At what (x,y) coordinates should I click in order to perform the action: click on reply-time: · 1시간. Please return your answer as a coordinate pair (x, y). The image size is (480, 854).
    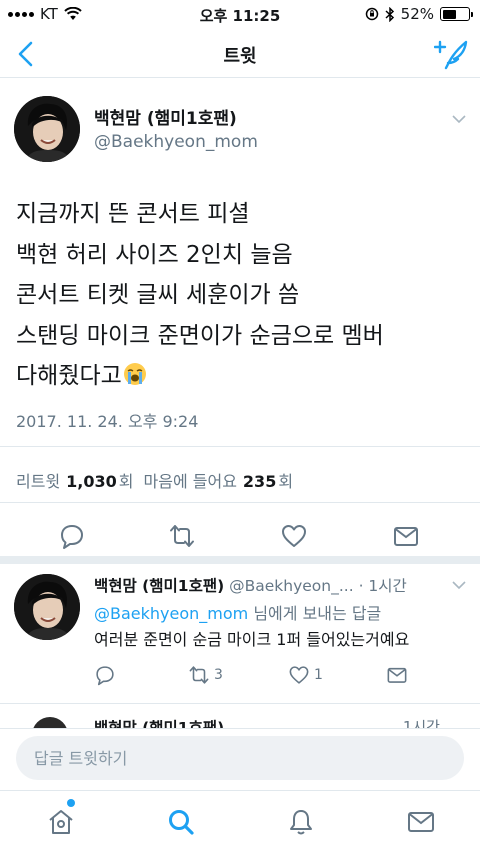
    Looking at the image, I should click on (382, 586).